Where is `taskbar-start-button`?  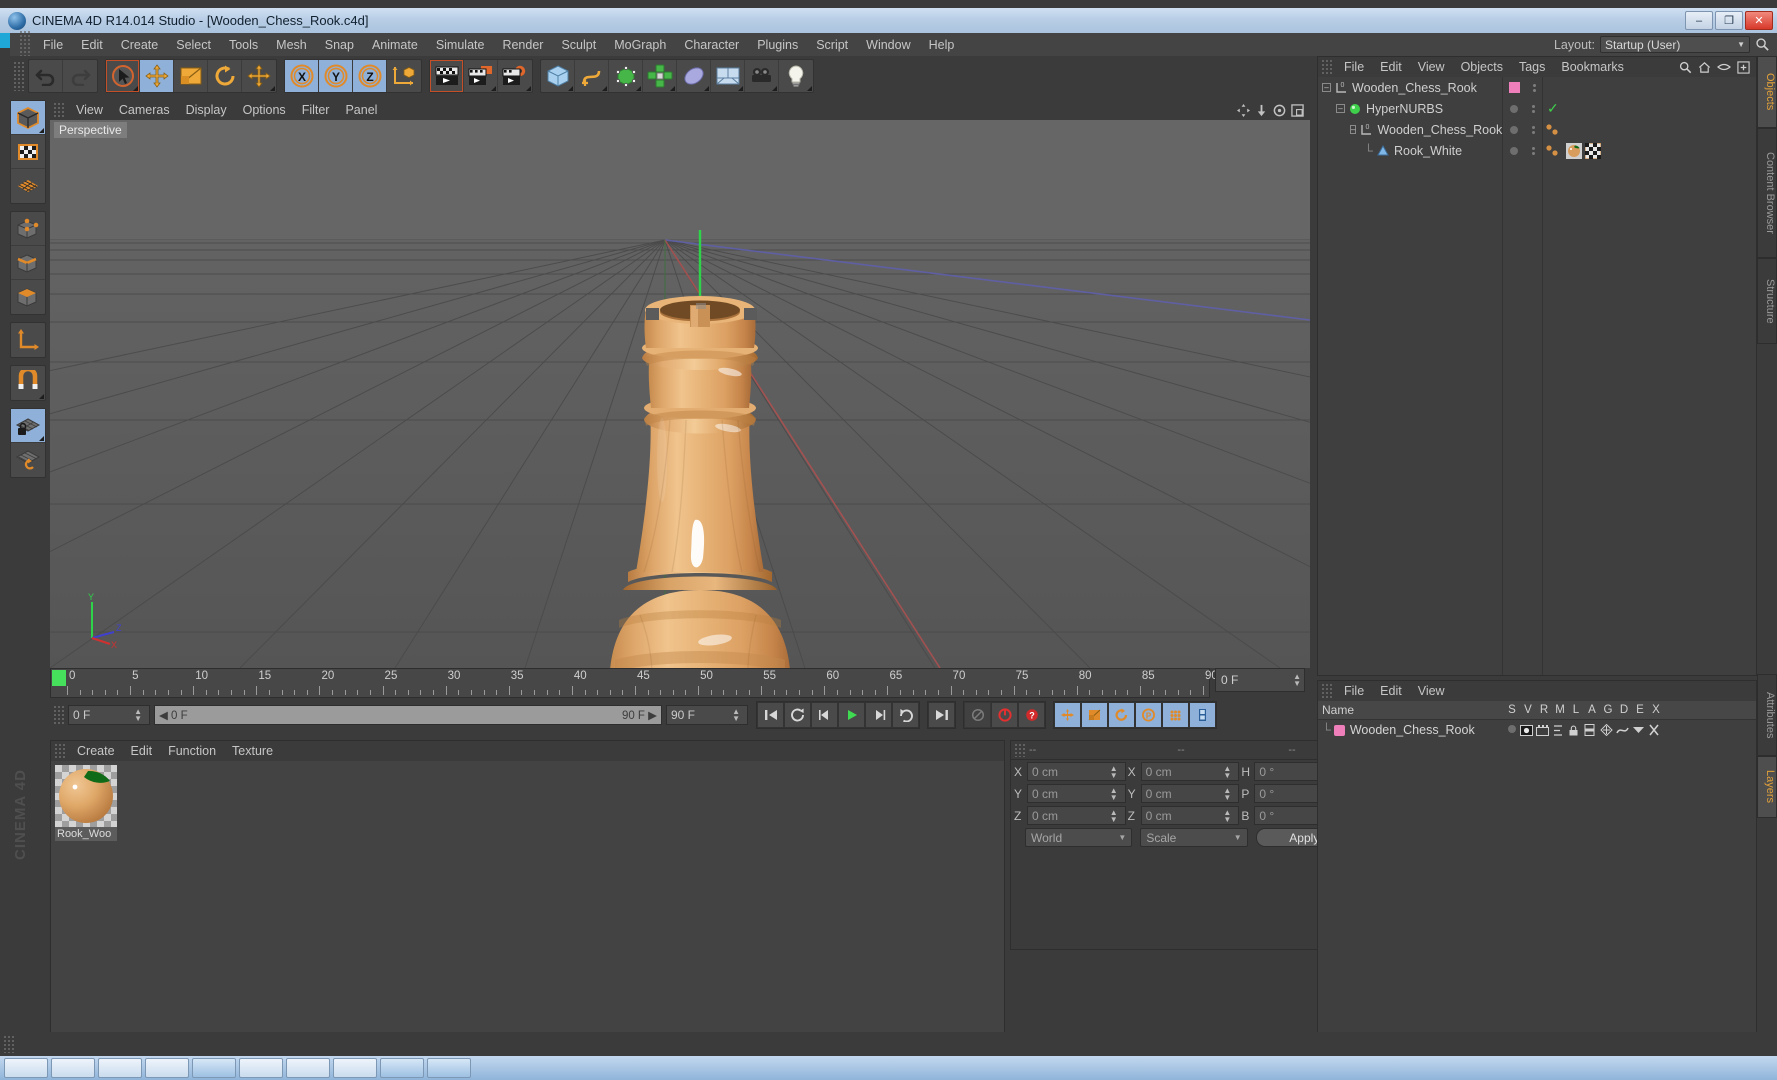
taskbar-start-button is located at coordinates (26, 1068).